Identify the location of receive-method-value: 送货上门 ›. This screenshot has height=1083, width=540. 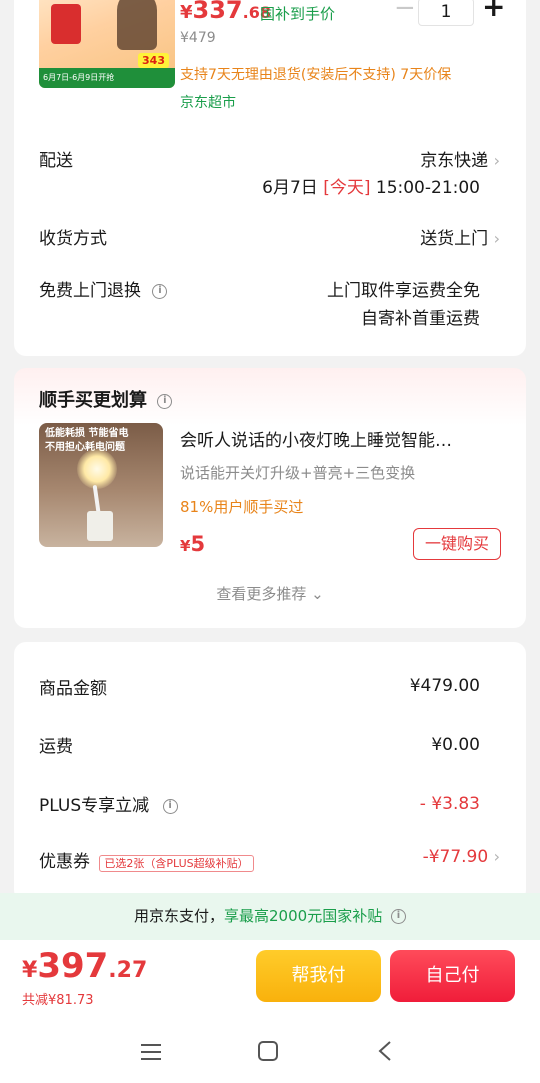
(460, 236).